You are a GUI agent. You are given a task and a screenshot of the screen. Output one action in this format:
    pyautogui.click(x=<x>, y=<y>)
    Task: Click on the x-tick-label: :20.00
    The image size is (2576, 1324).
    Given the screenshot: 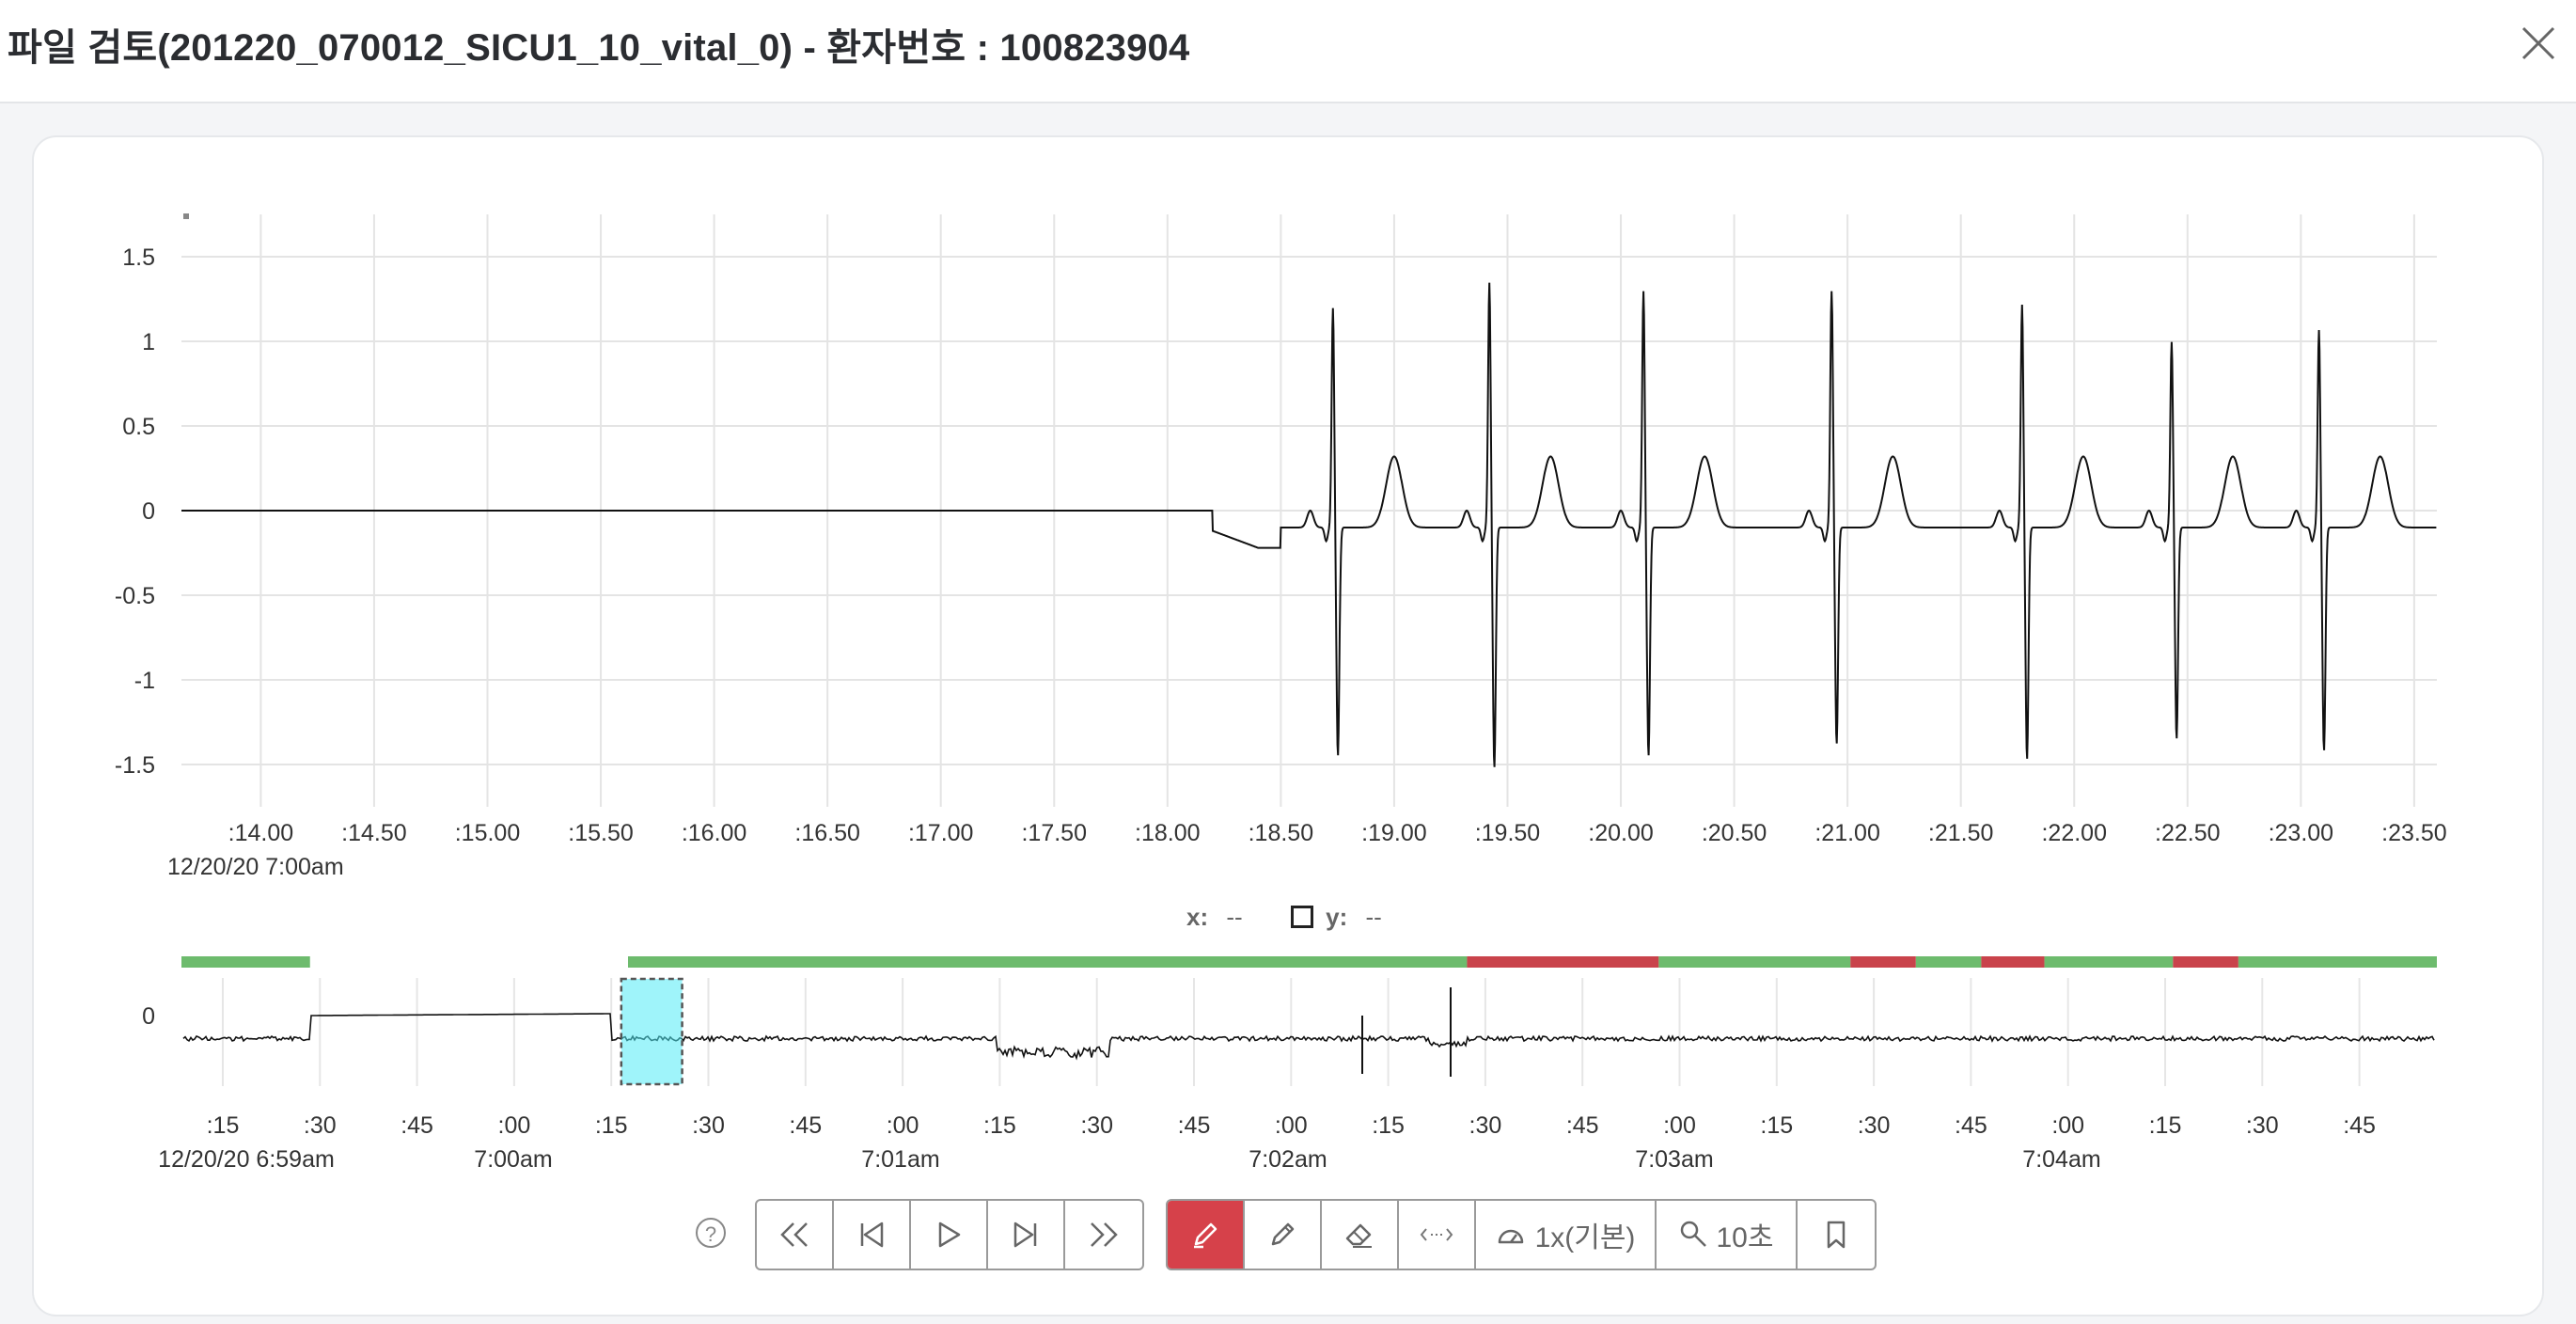 What is the action you would take?
    pyautogui.click(x=1621, y=833)
    